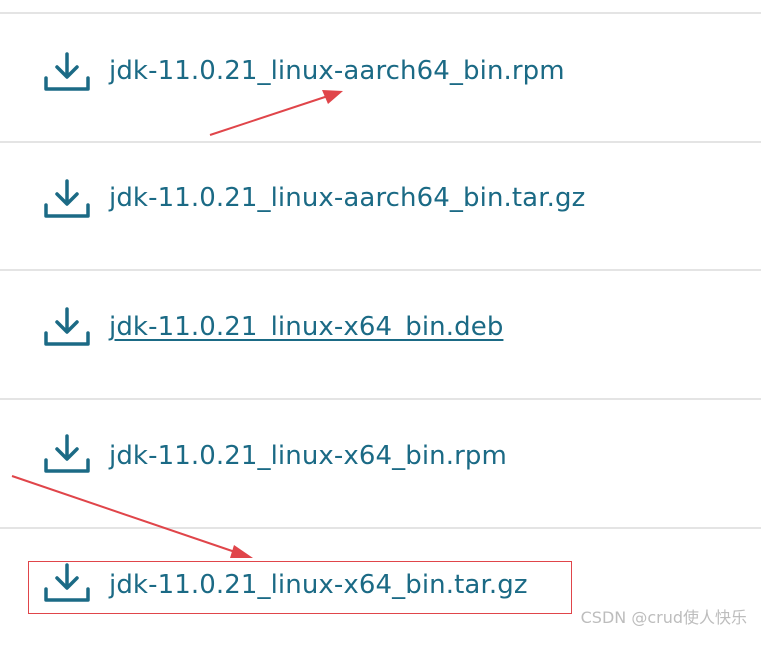 The width and height of the screenshot is (761, 655). What do you see at coordinates (306, 327) in the screenshot?
I see `download-link-x64-deb: jdk-11.0.21_linux-x64_bin.deb` at bounding box center [306, 327].